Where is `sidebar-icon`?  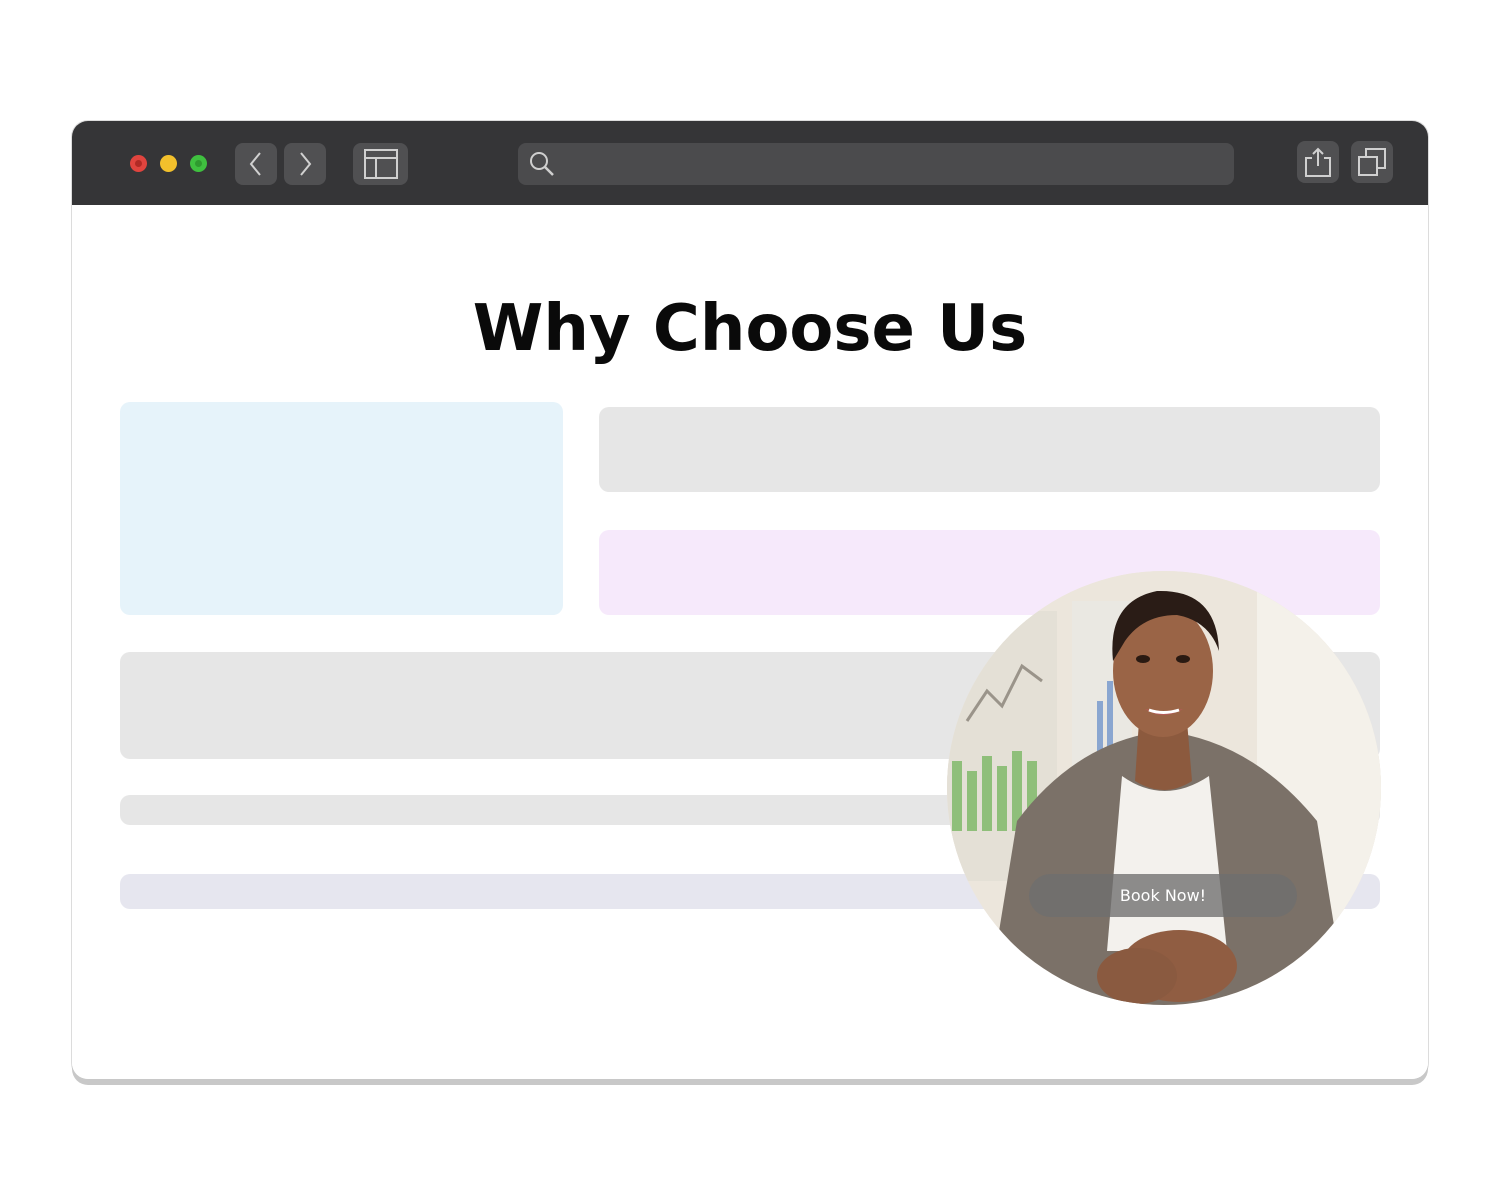
sidebar-icon is located at coordinates (380, 164).